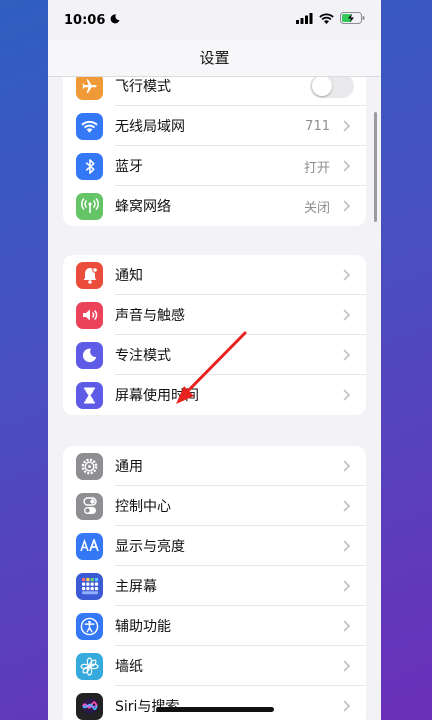  I want to click on gear-icon, so click(89, 466).